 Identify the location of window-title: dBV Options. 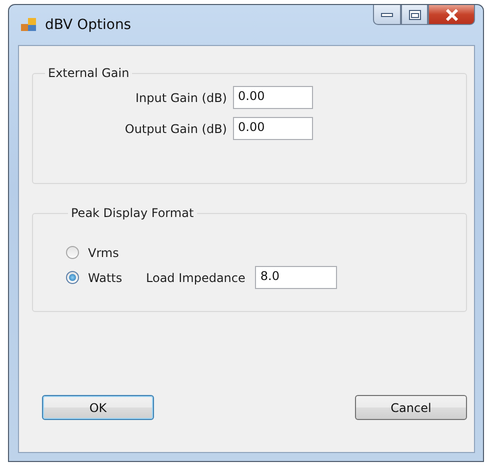
(88, 25).